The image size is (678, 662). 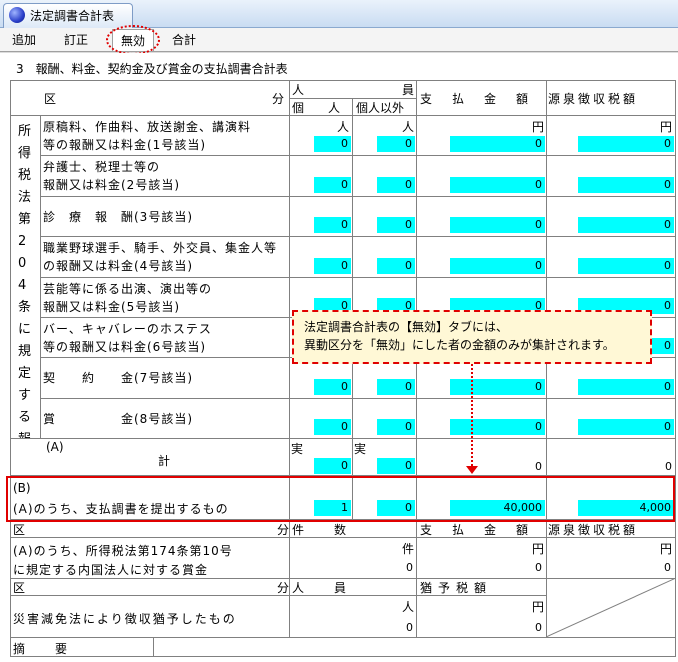 What do you see at coordinates (184, 40) in the screenshot?
I see `tab-total: 合計` at bounding box center [184, 40].